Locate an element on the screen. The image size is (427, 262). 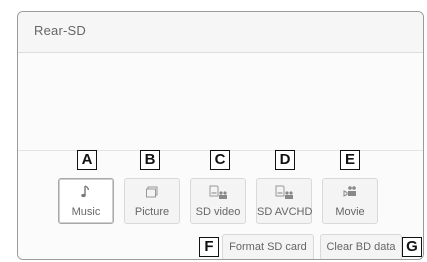
music-button: Music is located at coordinates (86, 201).